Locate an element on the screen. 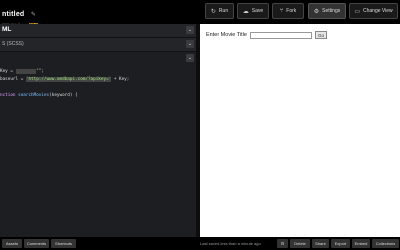 The image size is (400, 250). cloud-icon: ☁ is located at coordinates (245, 11).